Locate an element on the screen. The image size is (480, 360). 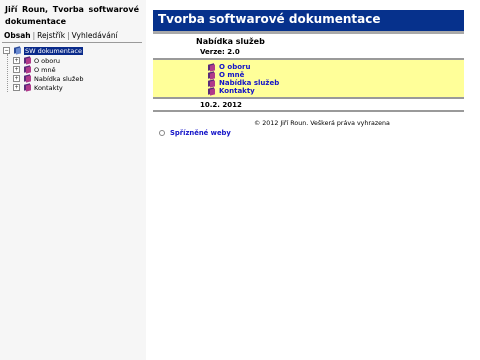
menu-link-label: Kontakty is located at coordinates (237, 91).